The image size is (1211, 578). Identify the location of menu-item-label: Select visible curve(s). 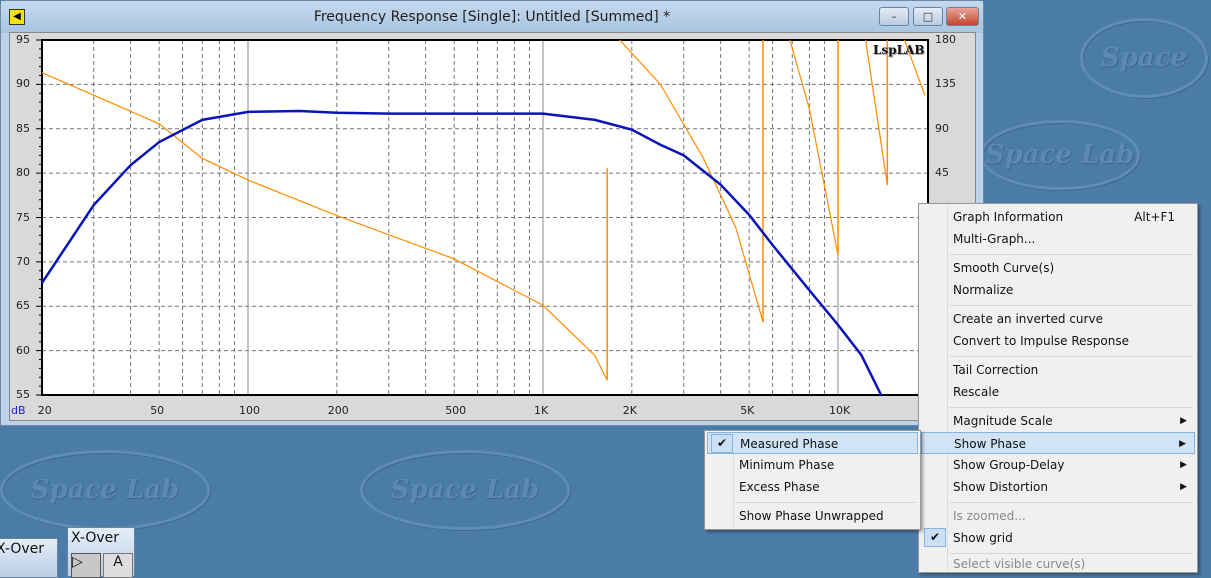
(1019, 564).